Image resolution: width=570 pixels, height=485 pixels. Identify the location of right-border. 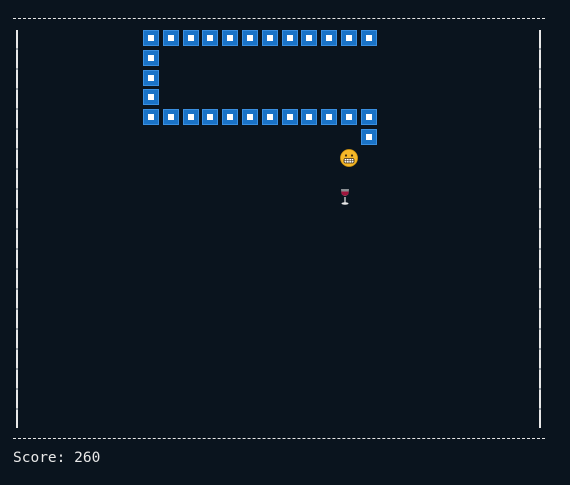
(540, 229).